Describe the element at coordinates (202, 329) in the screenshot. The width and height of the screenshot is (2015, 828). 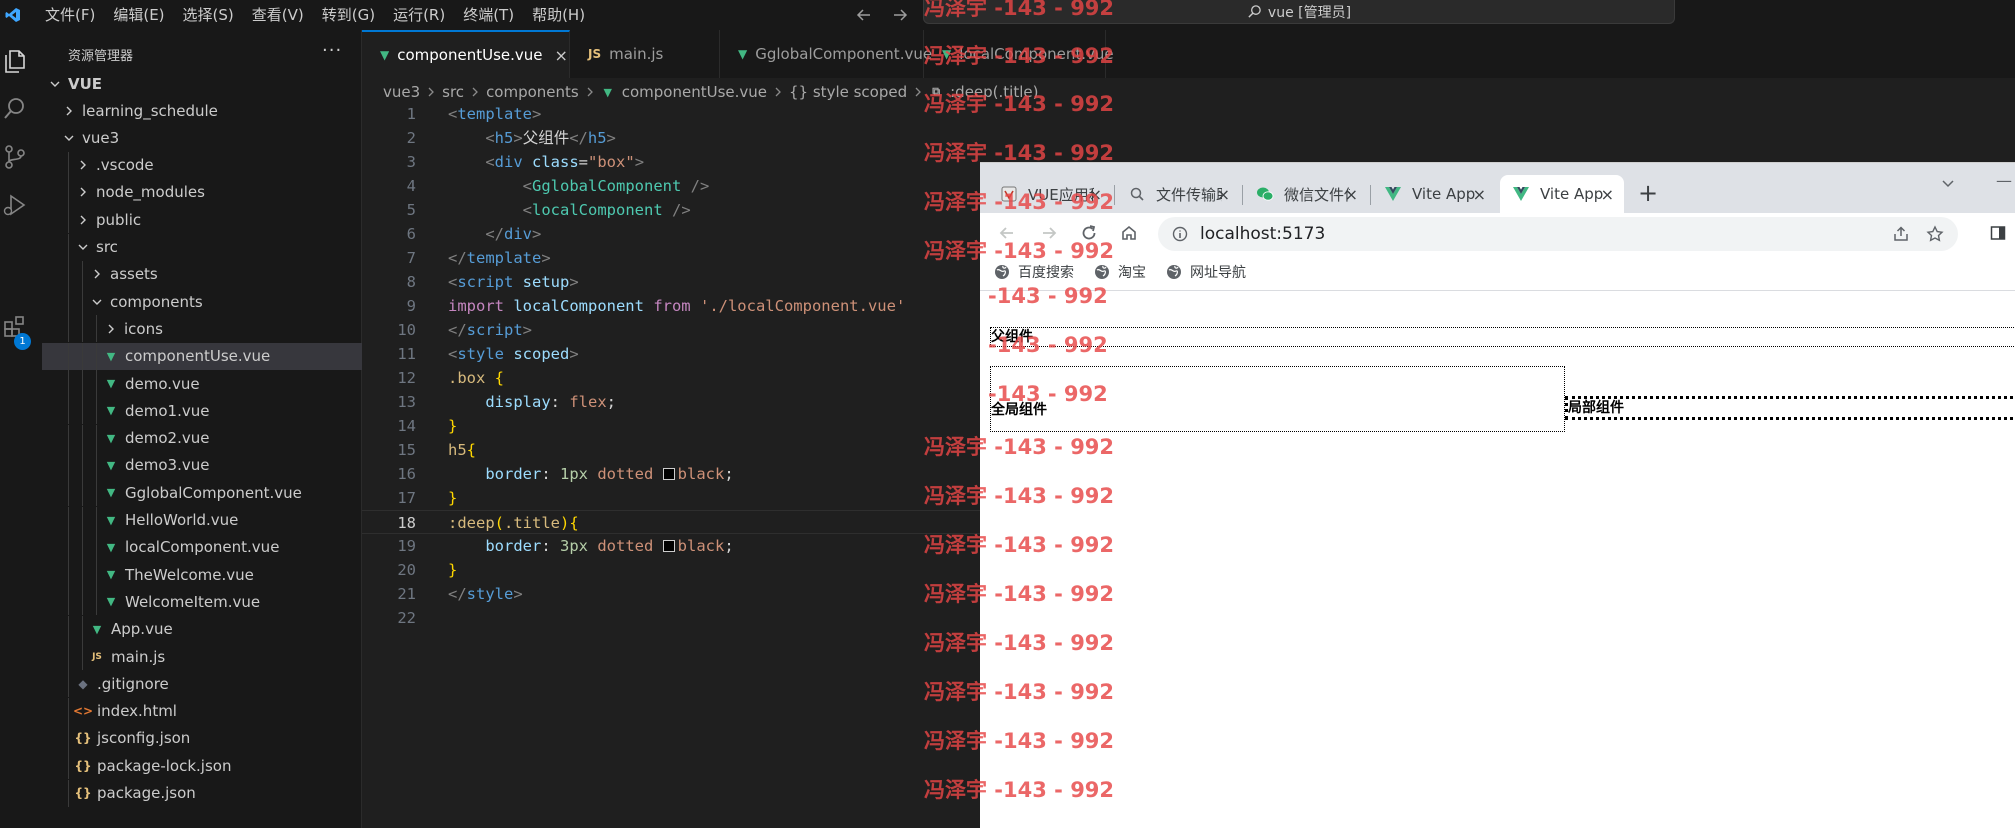
I see `folder-item: icons` at that location.